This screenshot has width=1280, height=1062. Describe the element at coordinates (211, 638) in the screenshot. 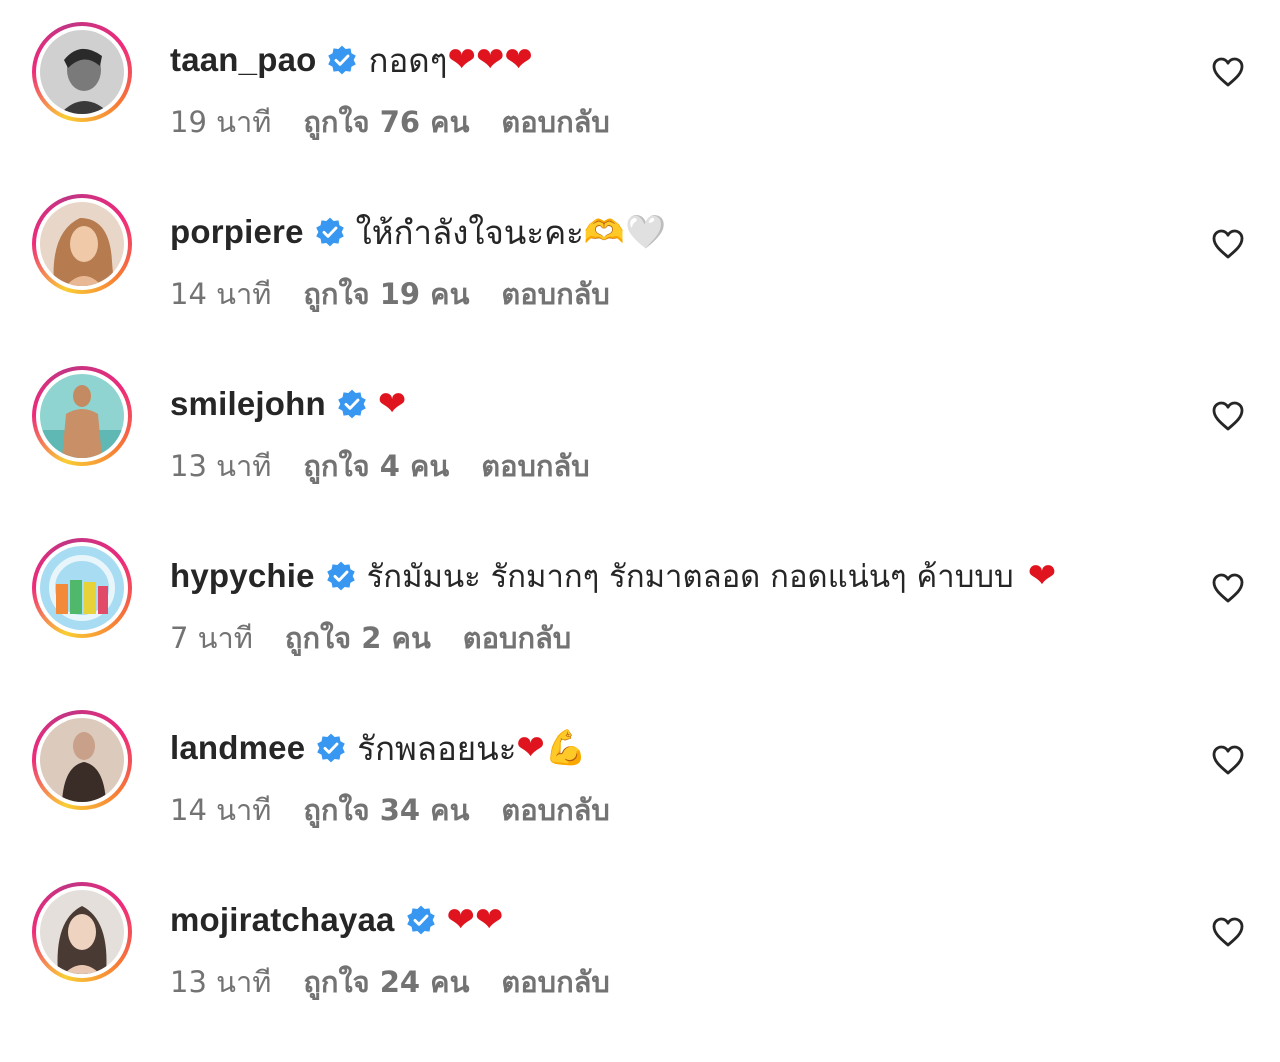

I see `comment-time: 7 นาที` at that location.